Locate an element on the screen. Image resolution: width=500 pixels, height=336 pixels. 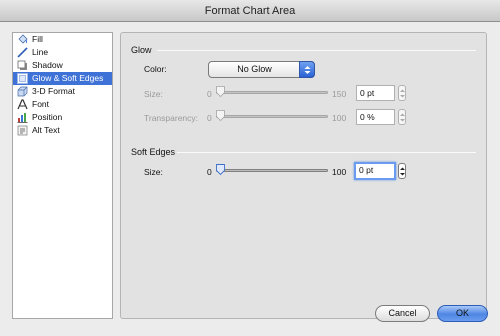
glow-section-title: Glow is located at coordinates (141, 50).